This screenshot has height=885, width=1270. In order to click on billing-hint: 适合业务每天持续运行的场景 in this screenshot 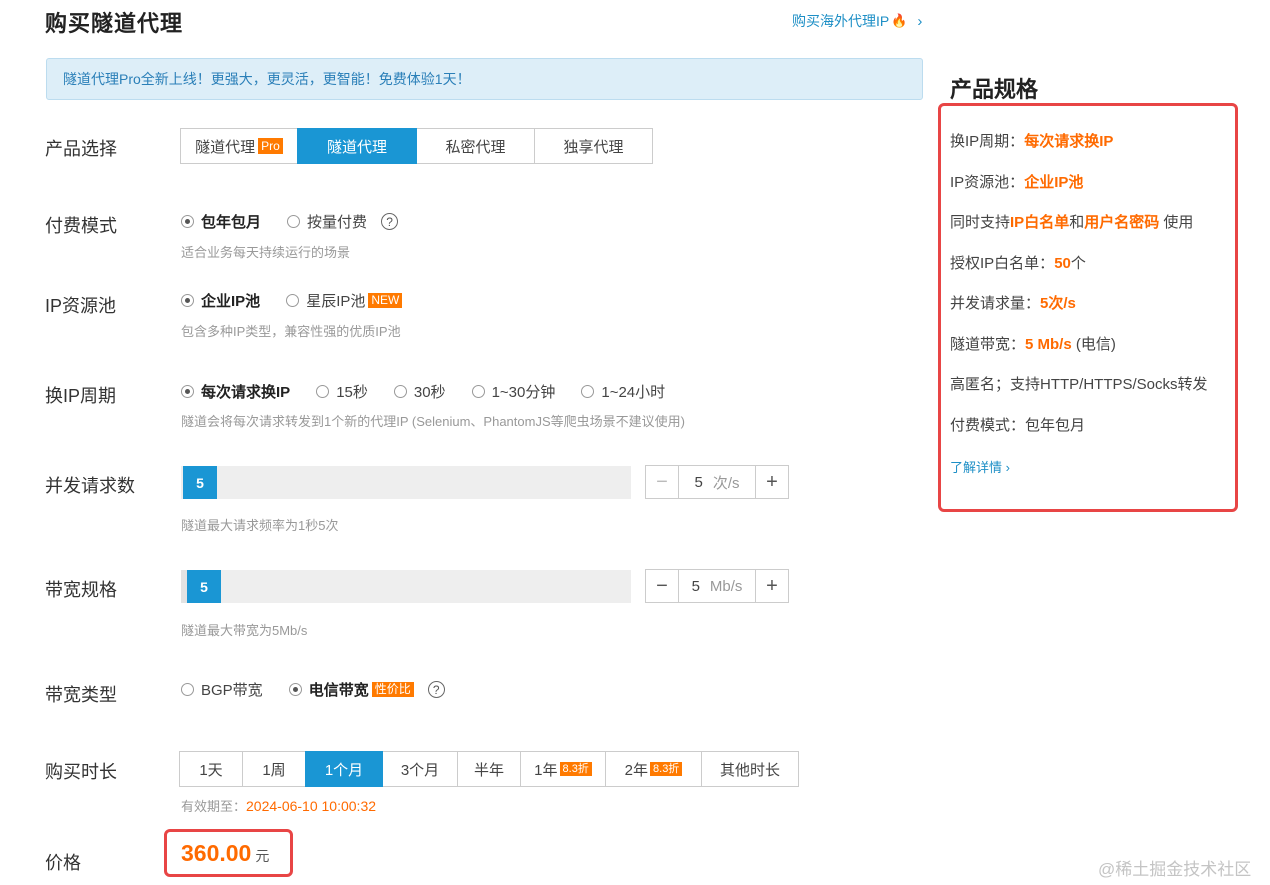, I will do `click(266, 252)`.